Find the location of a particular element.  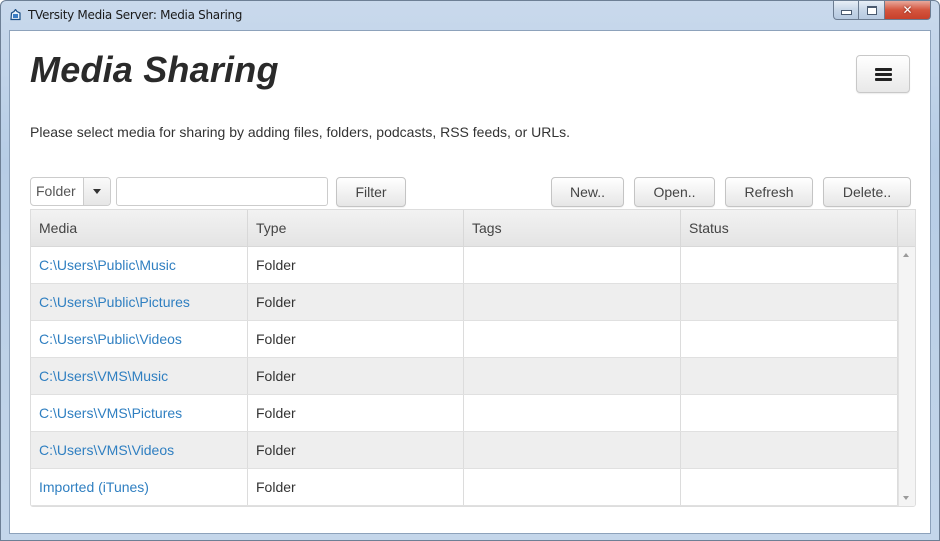

close-icon: ✕ is located at coordinates (907, 10).